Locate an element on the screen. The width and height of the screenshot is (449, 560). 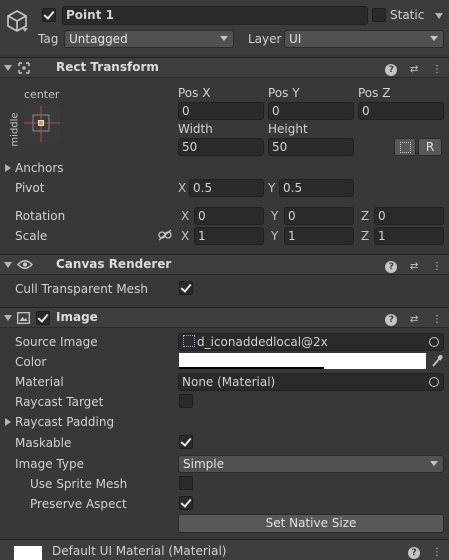
width-field: 50 is located at coordinates (221, 147).